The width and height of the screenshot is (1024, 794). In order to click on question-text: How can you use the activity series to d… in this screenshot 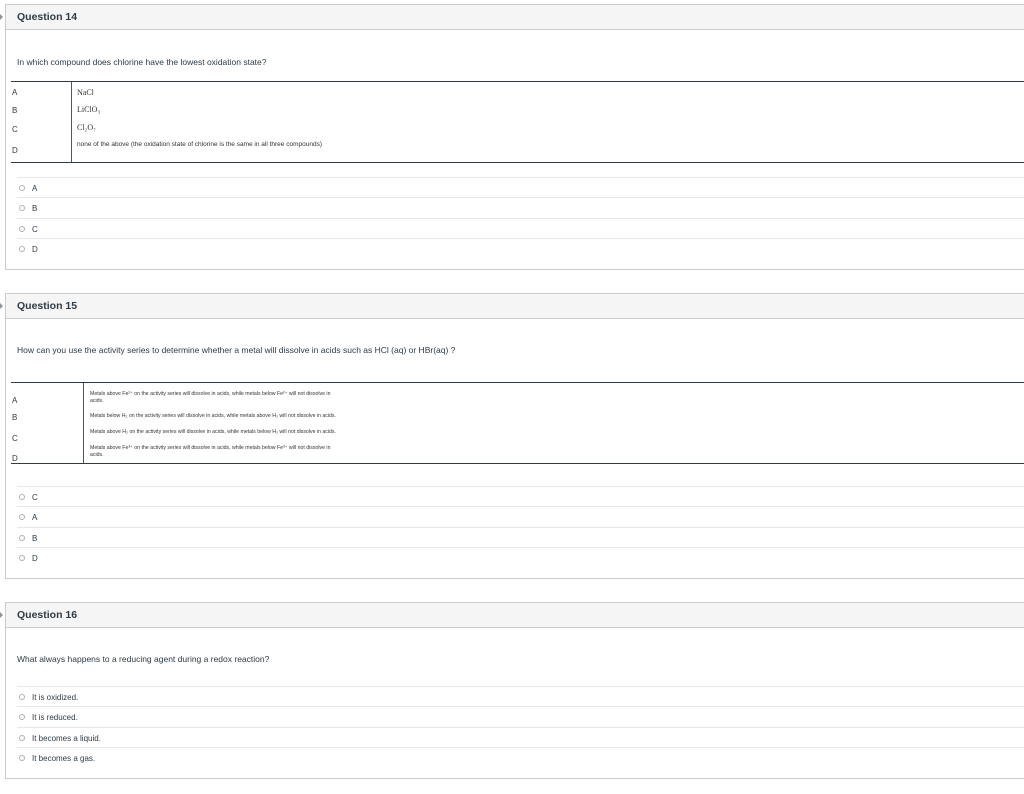, I will do `click(236, 350)`.